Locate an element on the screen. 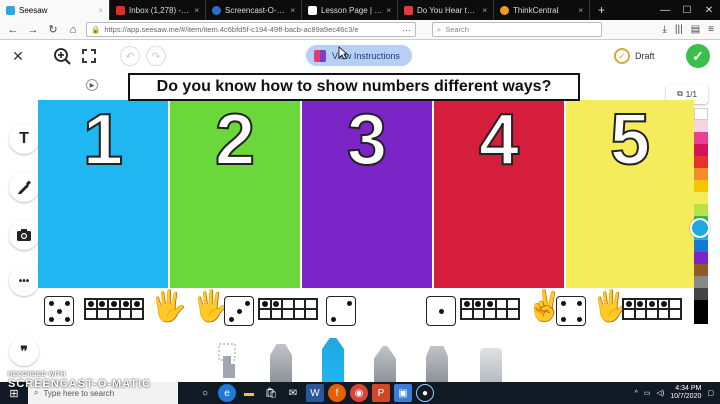 Image resolution: width=720 pixels, height=404 pixels. number-column-5: 5 is located at coordinates (630, 194).